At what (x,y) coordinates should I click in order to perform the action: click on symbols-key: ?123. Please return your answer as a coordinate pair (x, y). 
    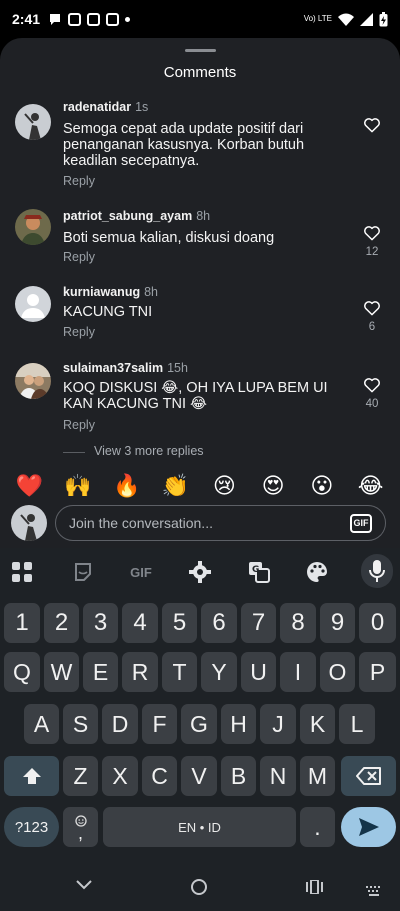
    Looking at the image, I should click on (31, 827).